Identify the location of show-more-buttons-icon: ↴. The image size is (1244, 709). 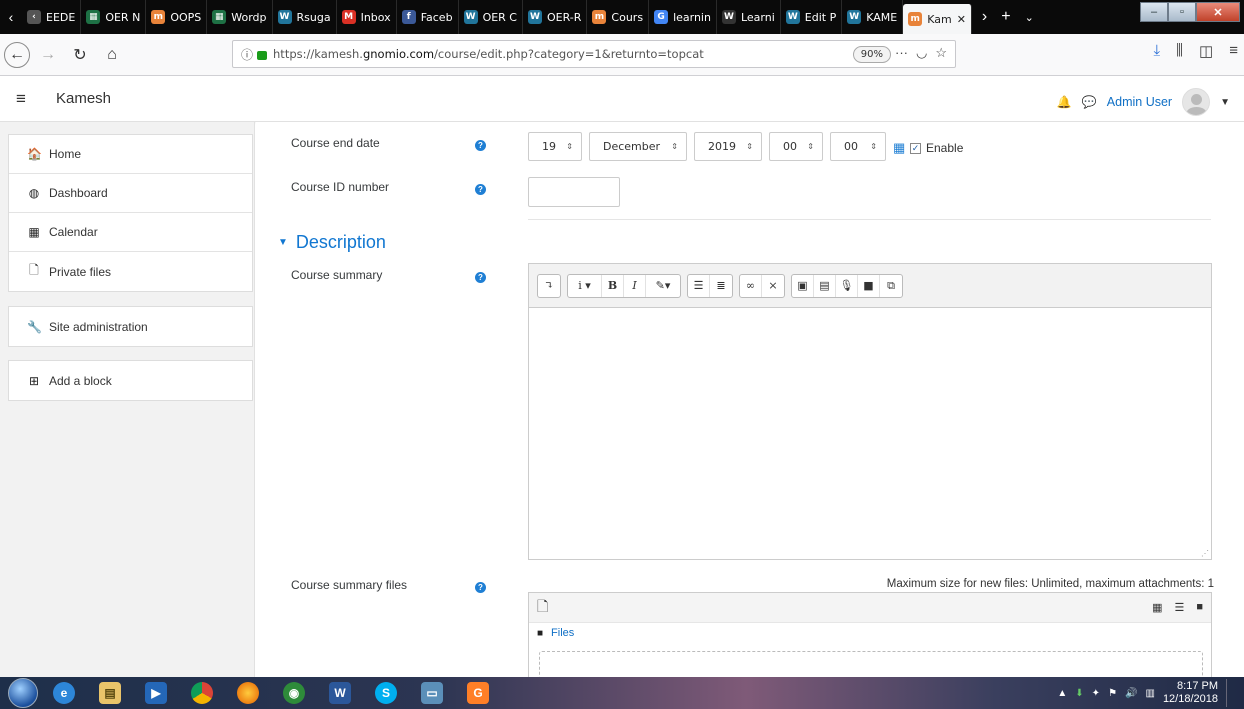
(549, 286).